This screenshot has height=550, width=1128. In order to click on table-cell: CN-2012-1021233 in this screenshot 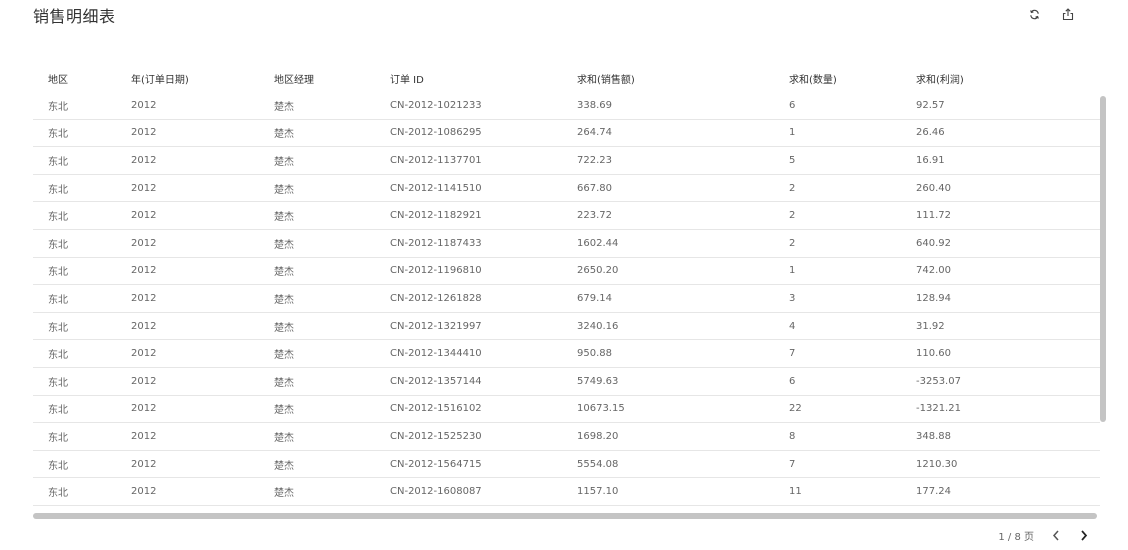, I will do `click(468, 106)`.